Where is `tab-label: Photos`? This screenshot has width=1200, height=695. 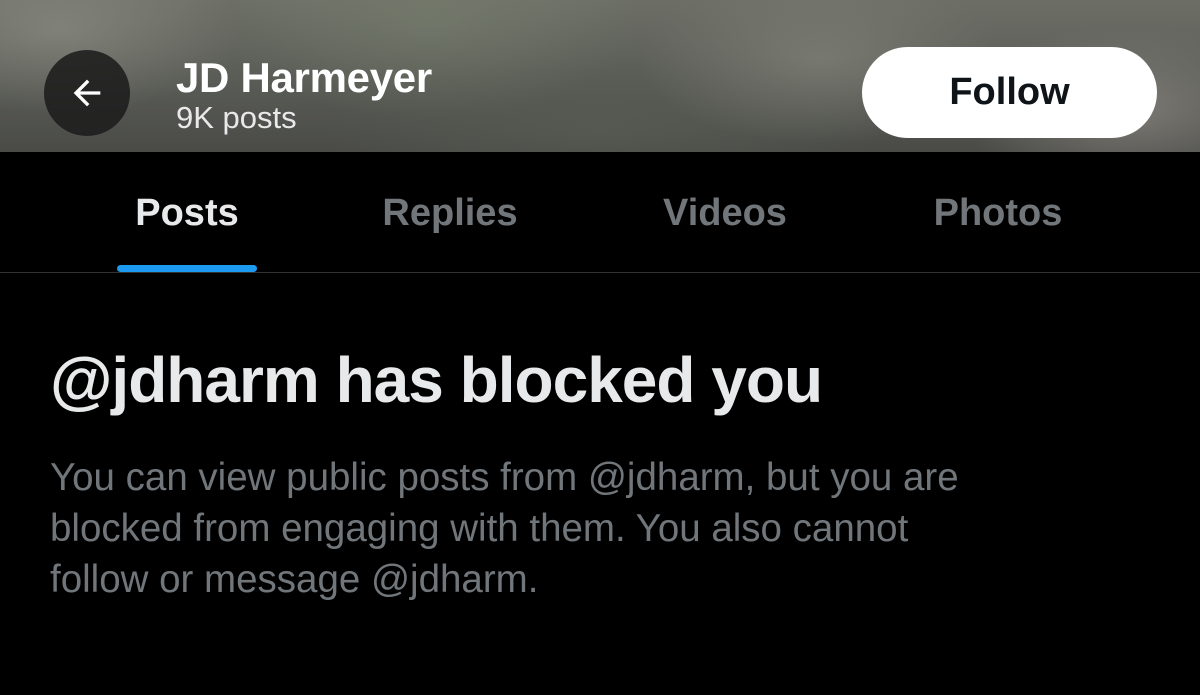 tab-label: Photos is located at coordinates (998, 213).